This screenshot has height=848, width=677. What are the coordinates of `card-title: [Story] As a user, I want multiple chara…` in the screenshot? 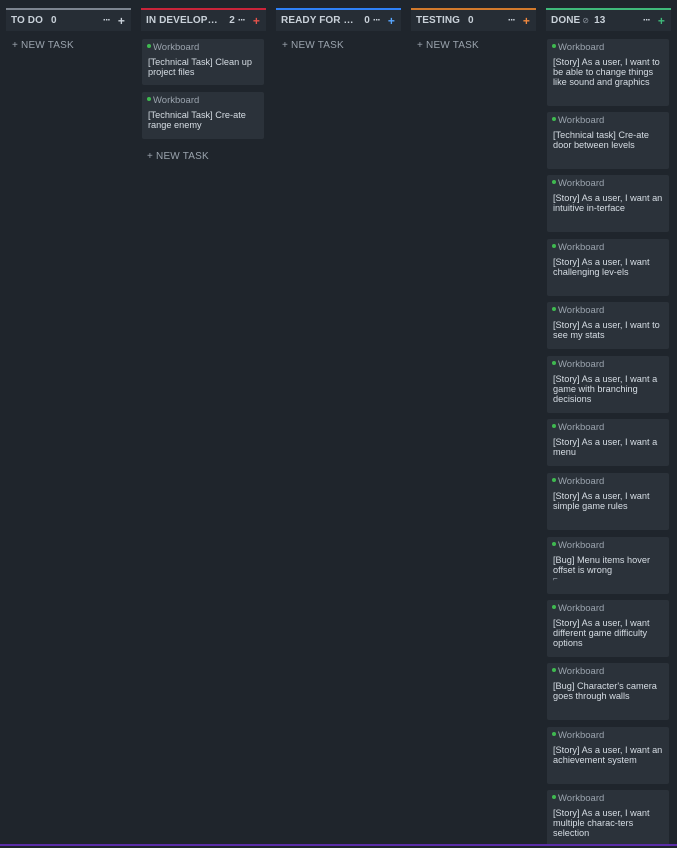 It's located at (601, 823).